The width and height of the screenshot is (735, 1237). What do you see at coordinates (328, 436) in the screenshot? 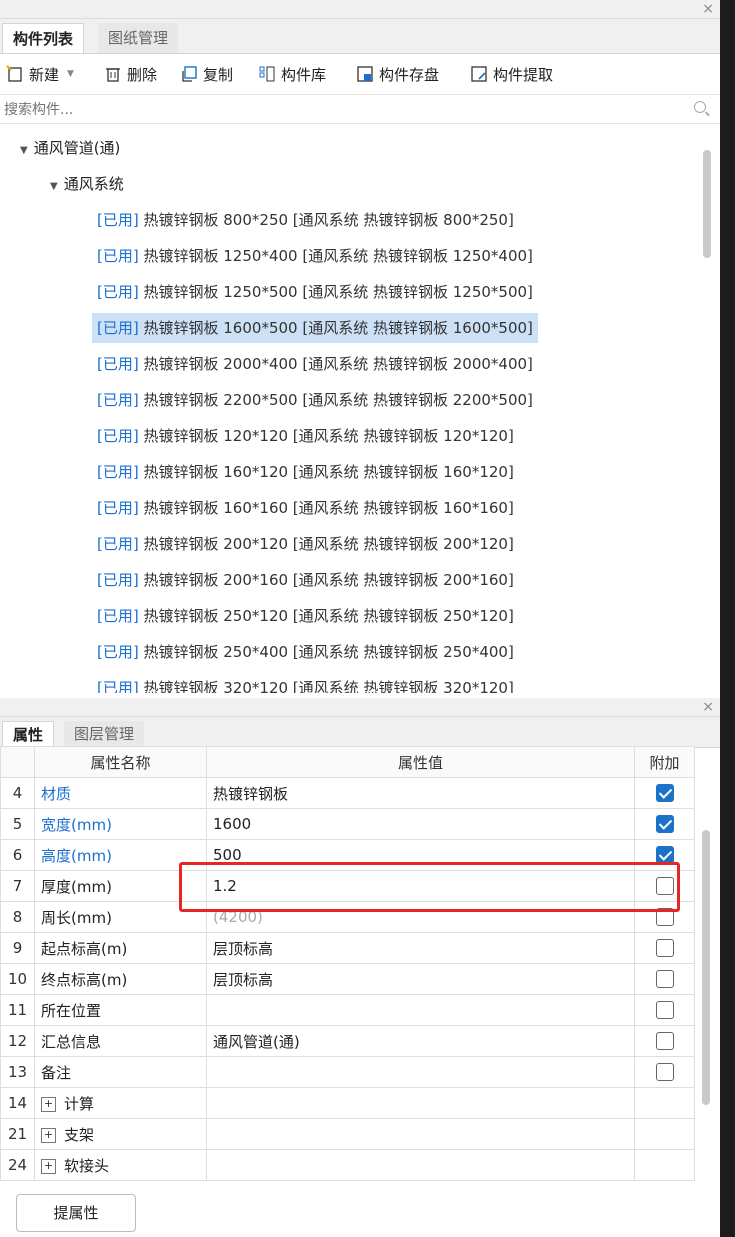
I see `tree-leaf-label: 热镀锌钢板 120*120 [通风系统 热镀锌钢板 120*120]` at bounding box center [328, 436].